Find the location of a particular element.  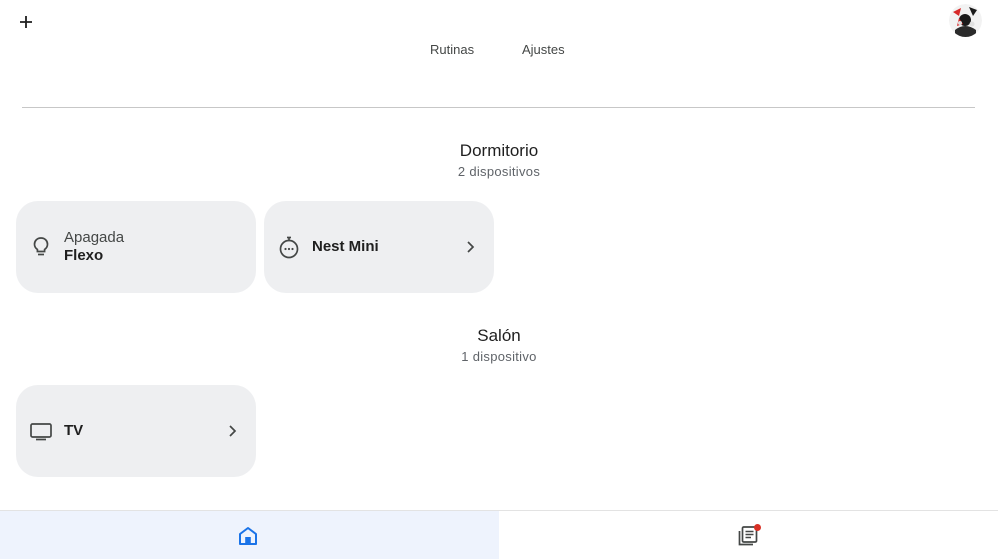

avatar is located at coordinates (965, 20).